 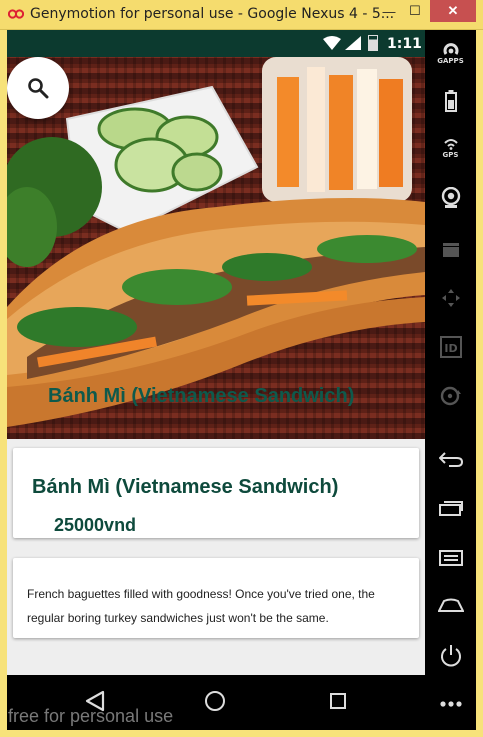 What do you see at coordinates (216, 43) in the screenshot?
I see `status-bar: 1:11` at bounding box center [216, 43].